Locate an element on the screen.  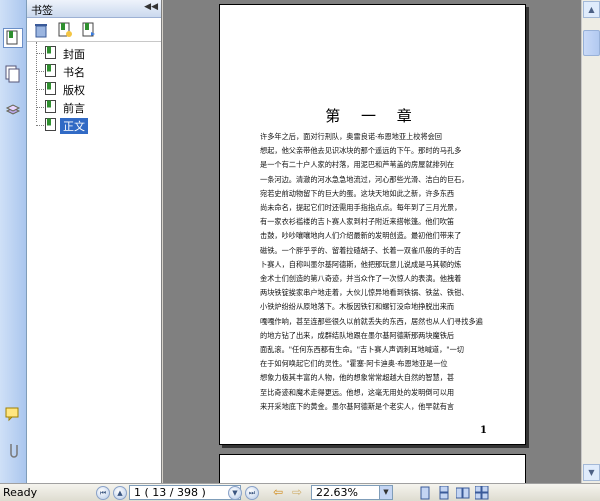
zoom-value: 22.63% is located at coordinates (337, 492).